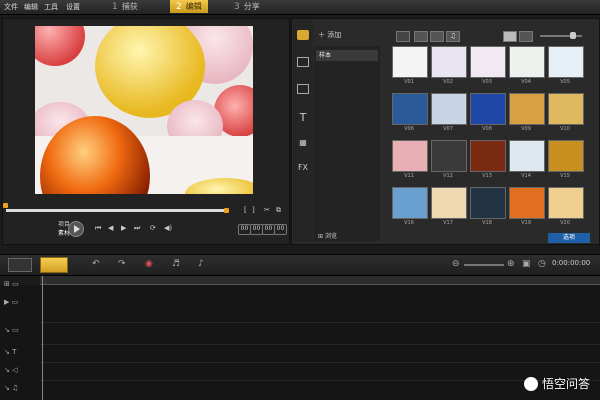 Image resolution: width=600 pixels, height=400 pixels. What do you see at coordinates (21, 334) in the screenshot?
I see `overlay-track-icon: ↘ ▭` at bounding box center [21, 334].